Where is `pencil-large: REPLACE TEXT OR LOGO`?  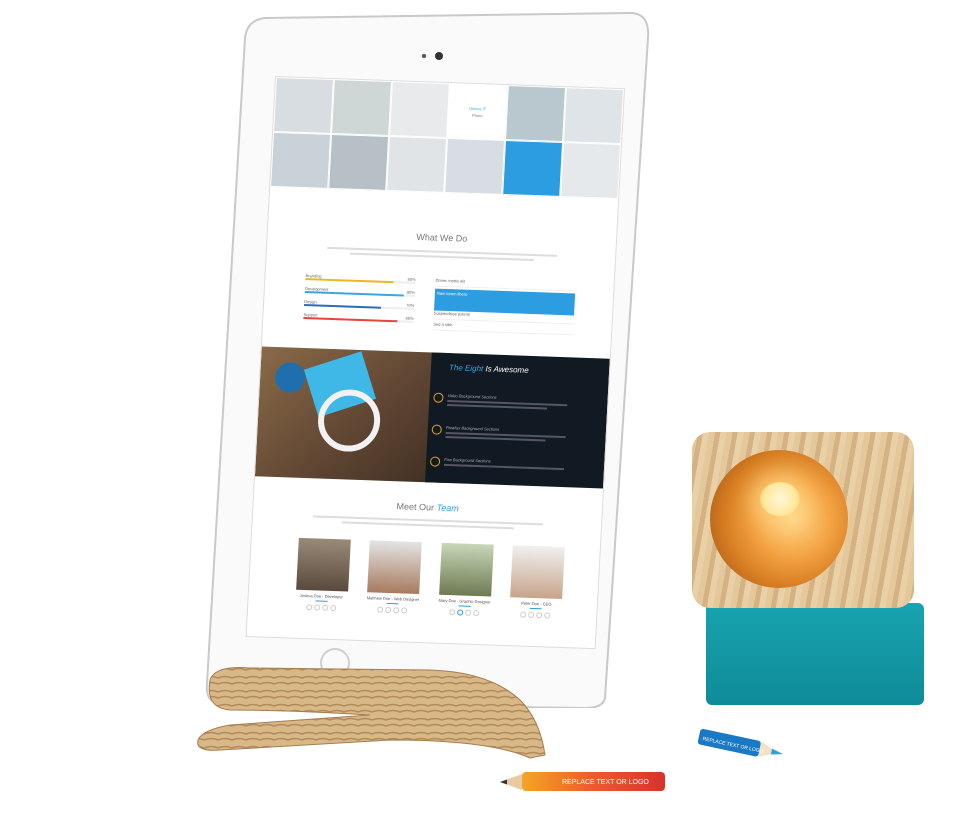
pencil-large: REPLACE TEXT OR LOGO is located at coordinates (582, 781).